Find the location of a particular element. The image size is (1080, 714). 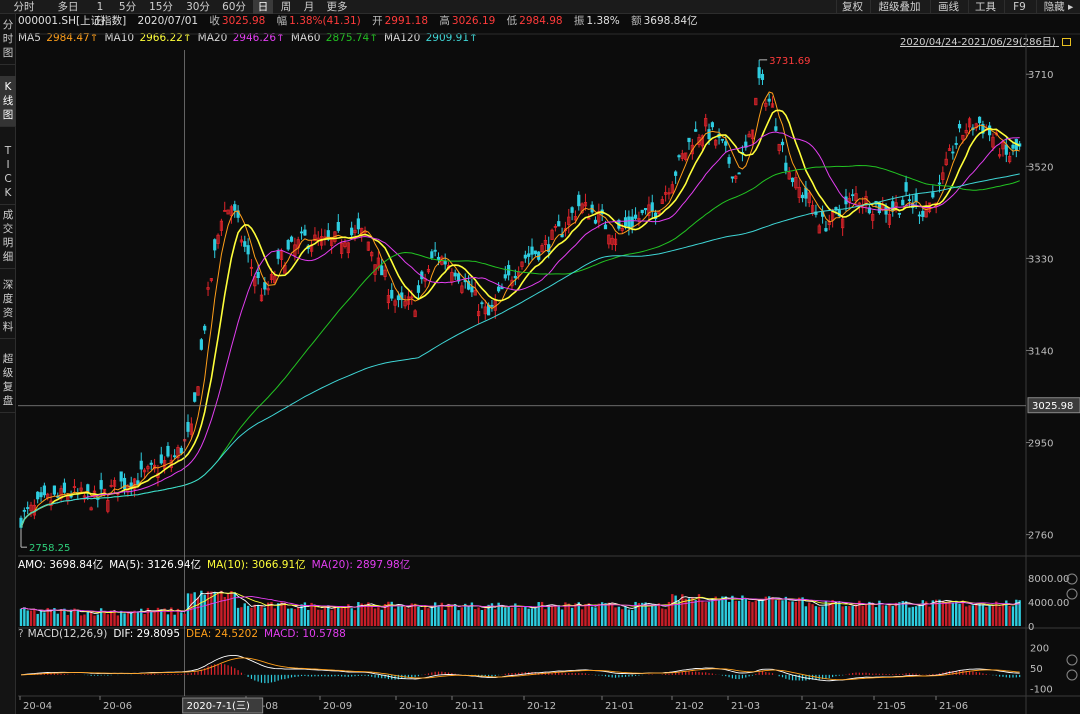

sidebar-tab-3: 成交明细 is located at coordinates (8, 236).